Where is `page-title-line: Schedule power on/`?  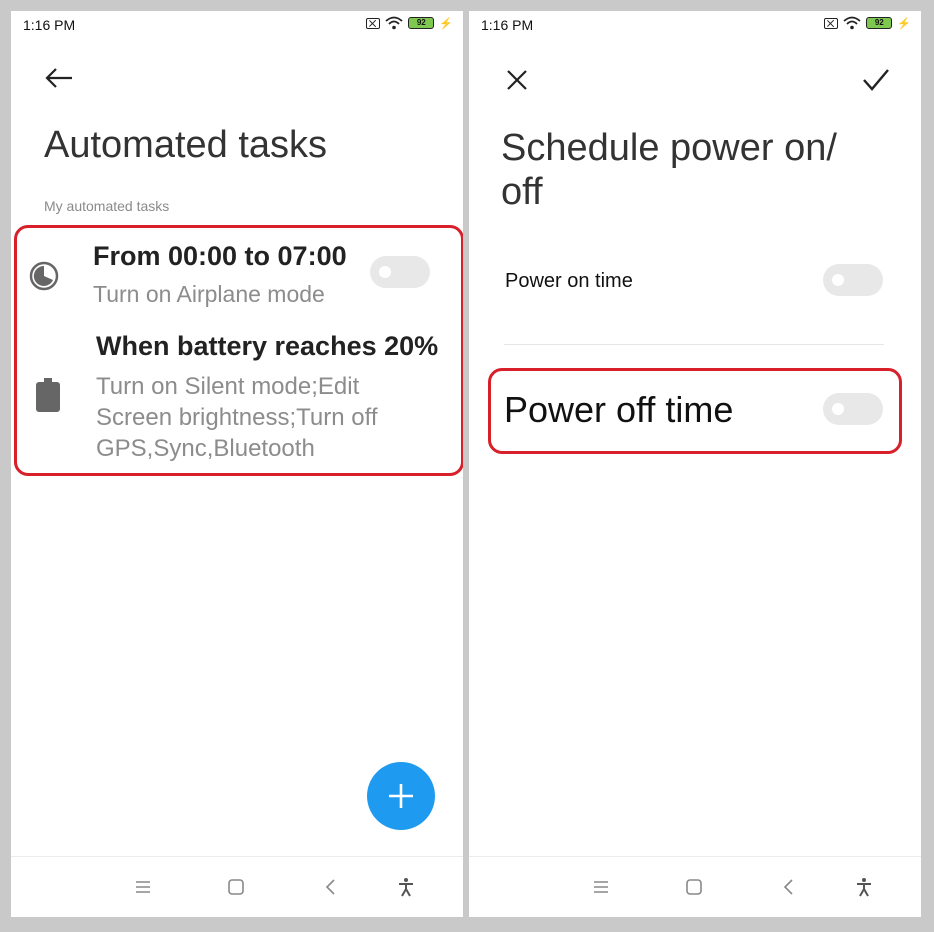 page-title-line: Schedule power on/ is located at coordinates (669, 148).